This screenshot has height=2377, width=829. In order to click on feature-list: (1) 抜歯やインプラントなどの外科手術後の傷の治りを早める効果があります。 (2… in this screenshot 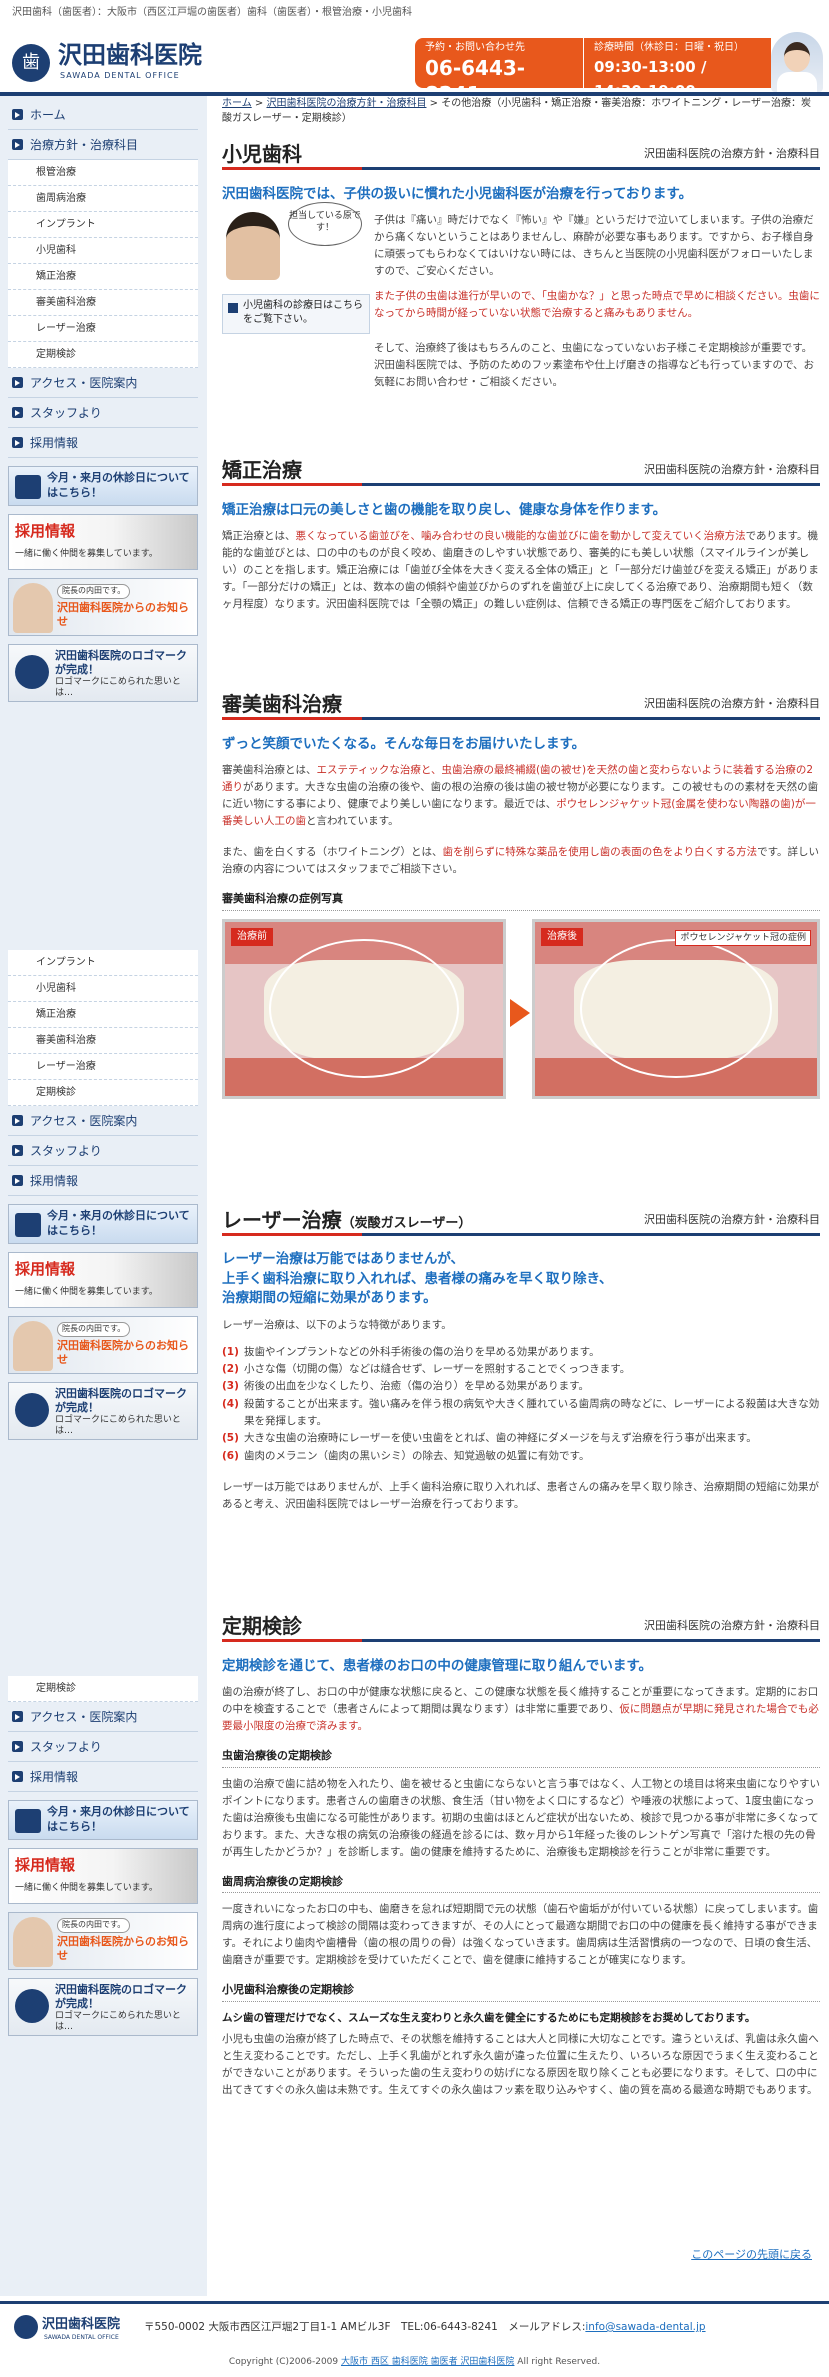, I will do `click(521, 1404)`.